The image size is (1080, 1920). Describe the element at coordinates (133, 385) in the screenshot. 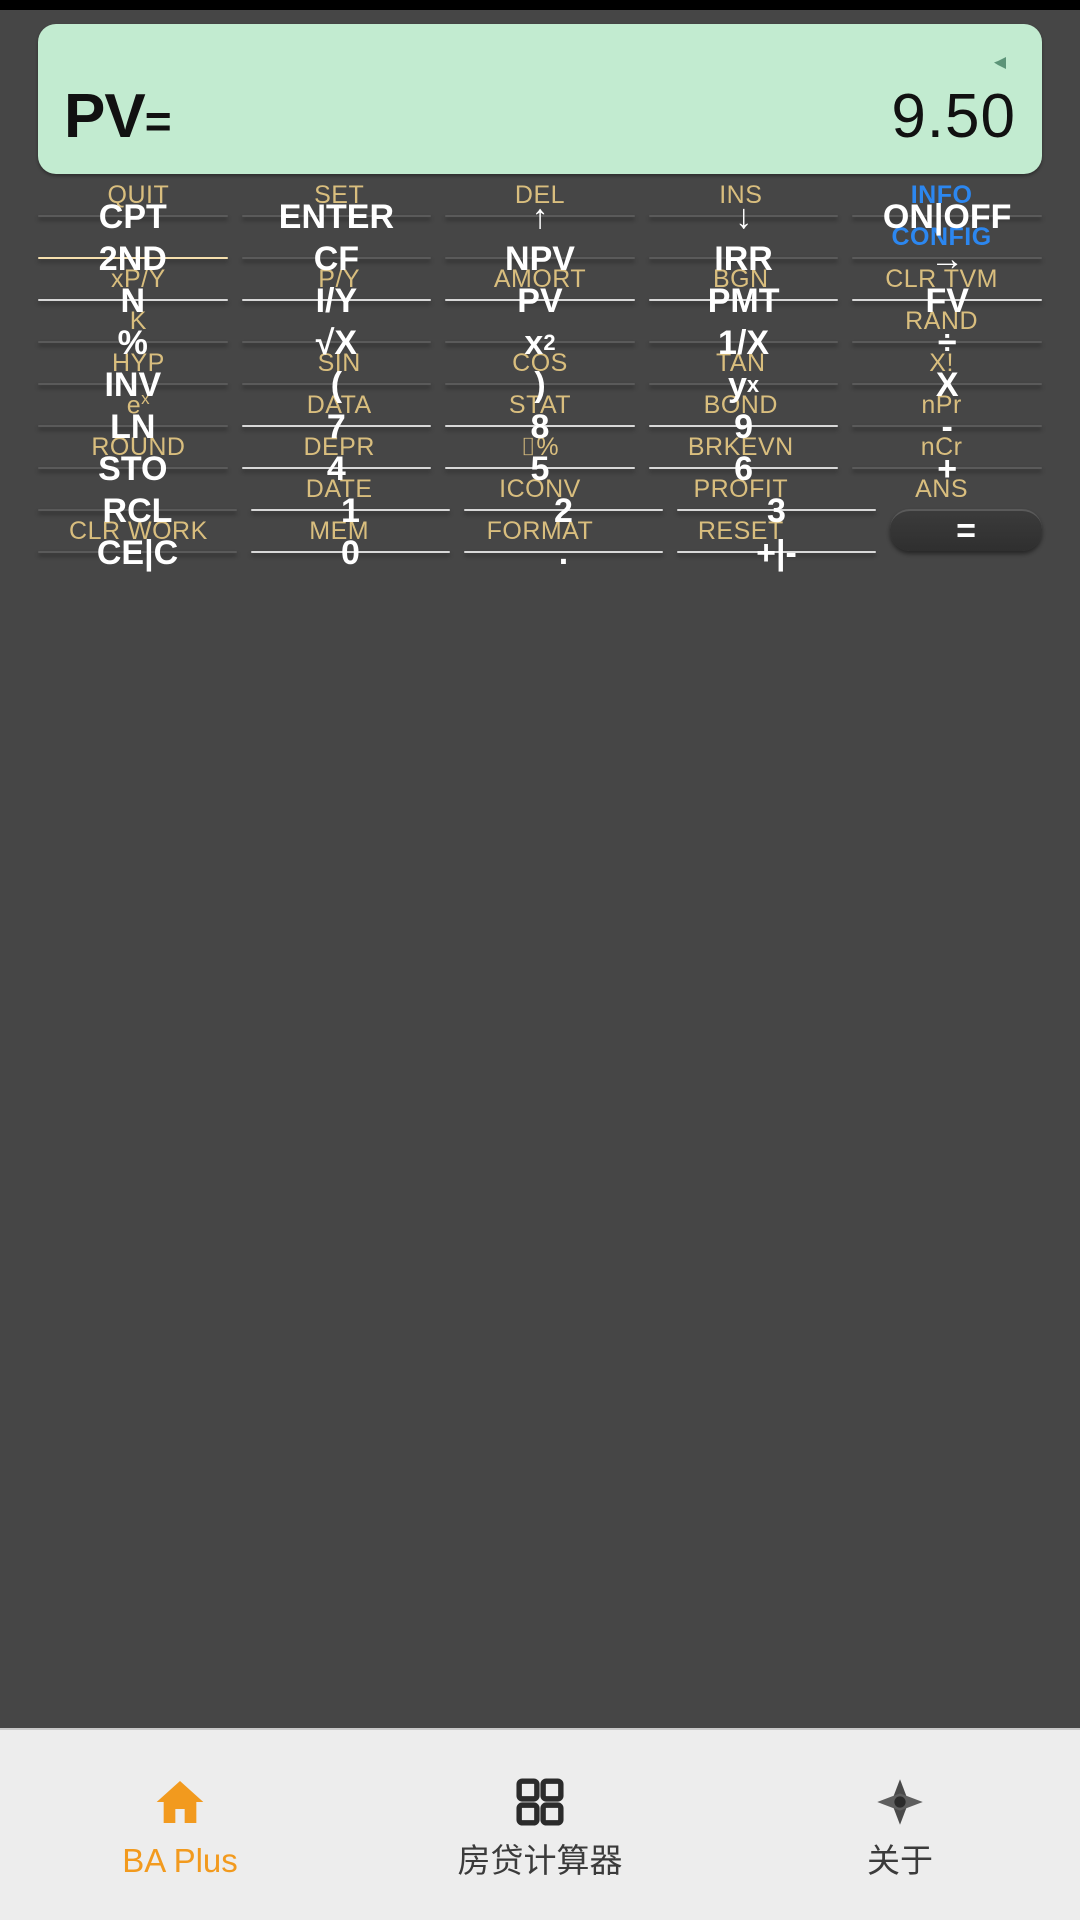

I see `key-inv: INV` at that location.